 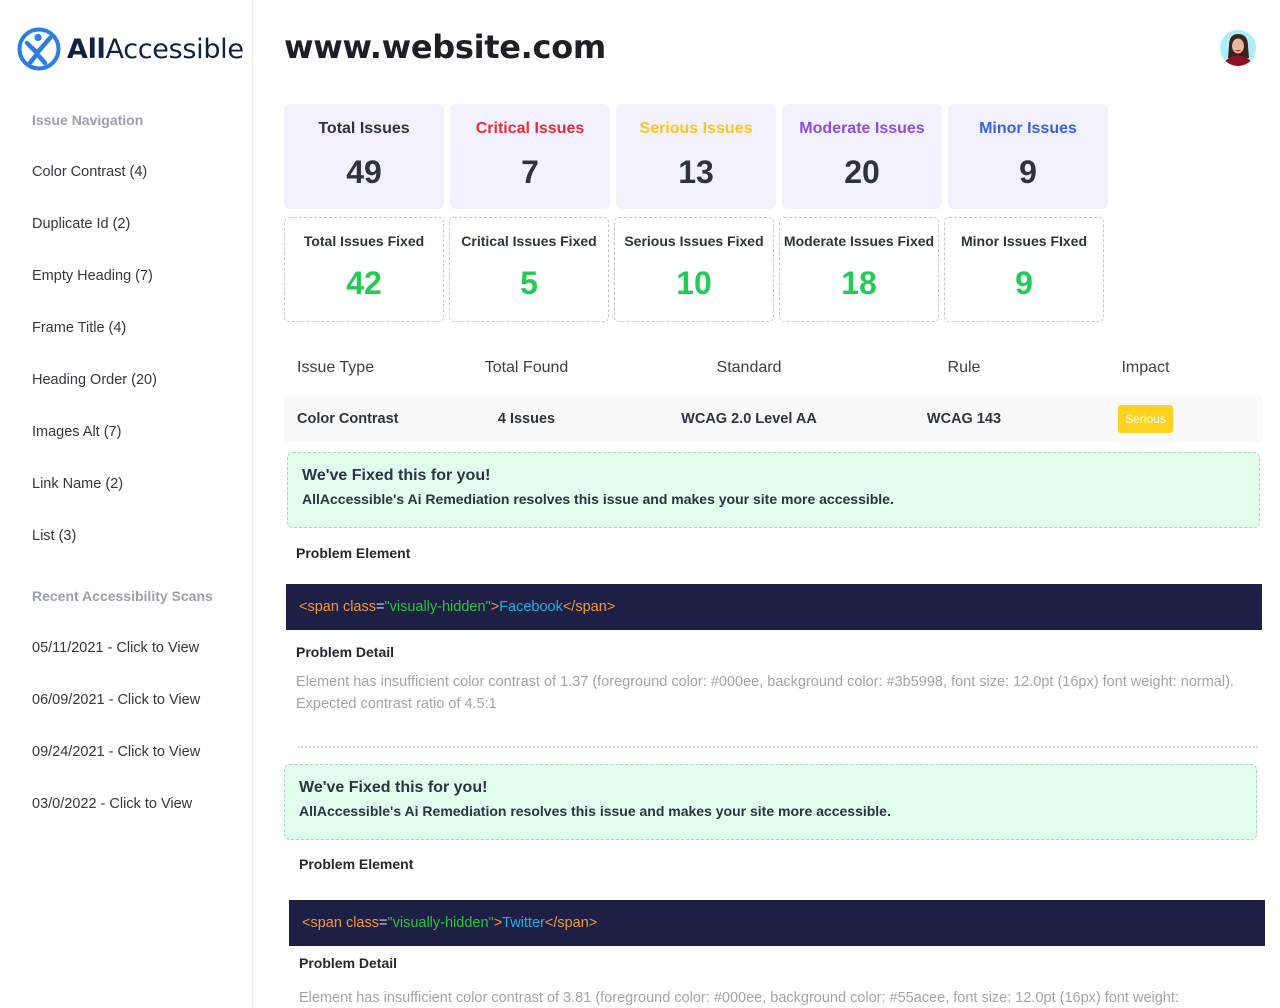 I want to click on site-title: www.website.com, so click(x=445, y=47).